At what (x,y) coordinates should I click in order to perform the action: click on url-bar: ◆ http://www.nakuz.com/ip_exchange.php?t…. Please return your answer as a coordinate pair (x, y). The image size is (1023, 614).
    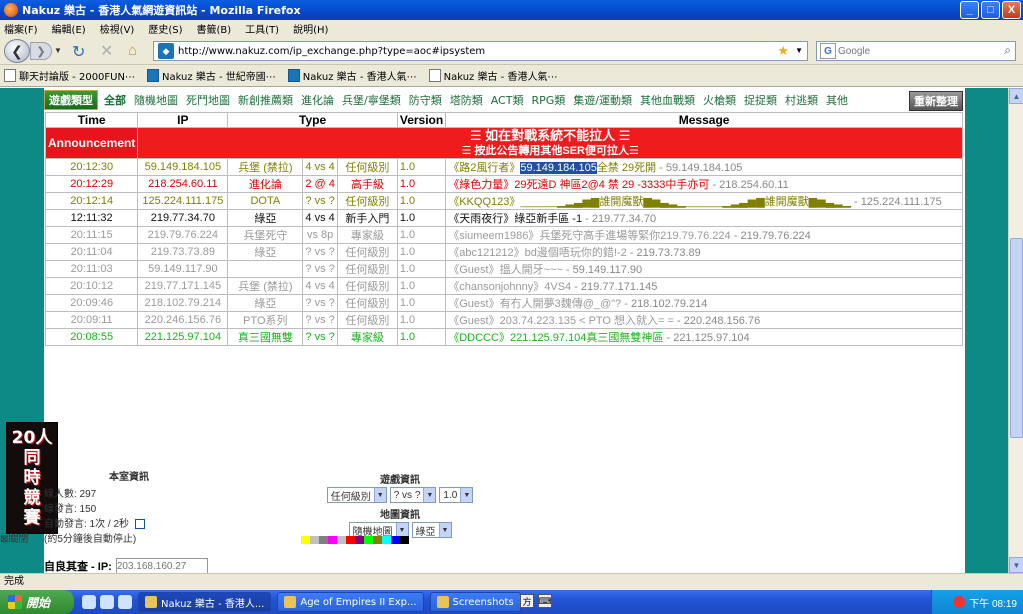
    Looking at the image, I should click on (480, 51).